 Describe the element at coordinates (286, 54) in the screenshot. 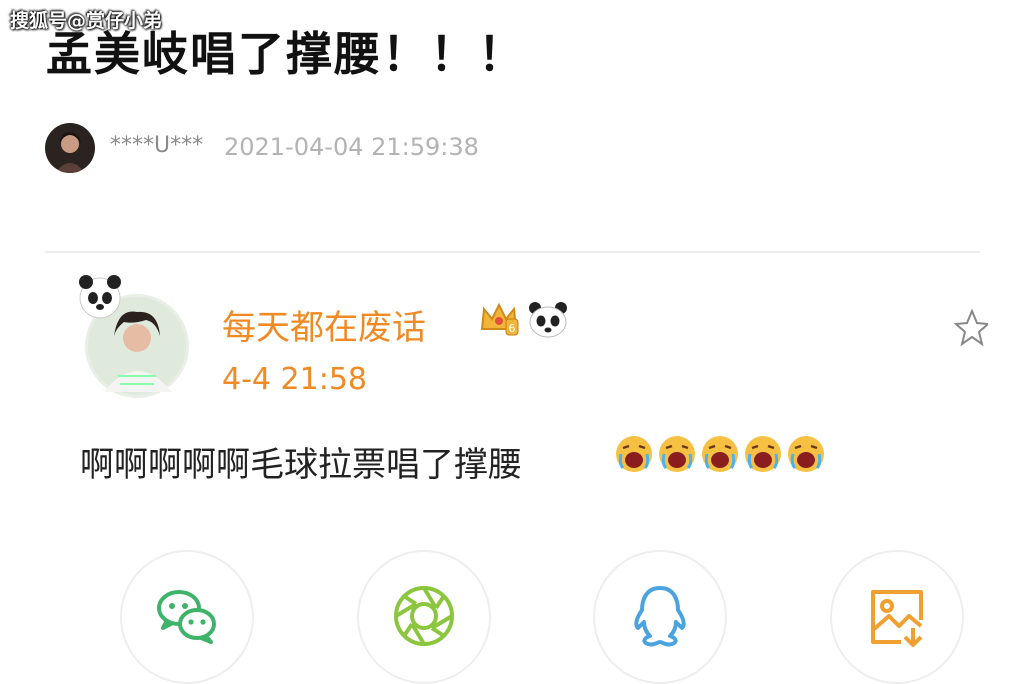

I see `page-title: 孟美岐唱了撑腰！！！` at that location.